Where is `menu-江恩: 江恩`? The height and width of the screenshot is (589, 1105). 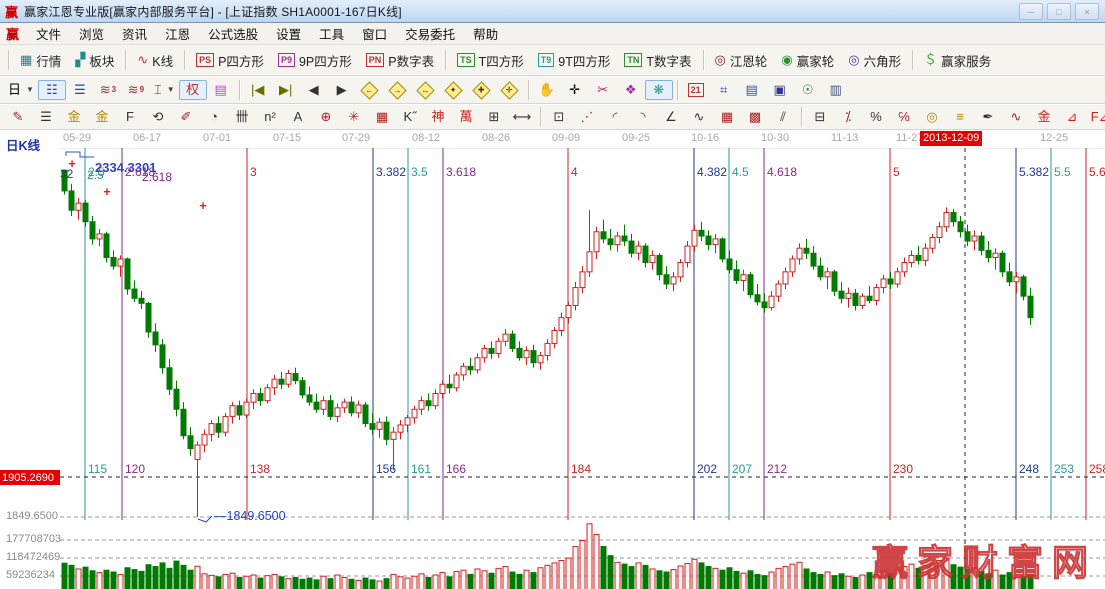
menu-江恩: 江恩 is located at coordinates (177, 33).